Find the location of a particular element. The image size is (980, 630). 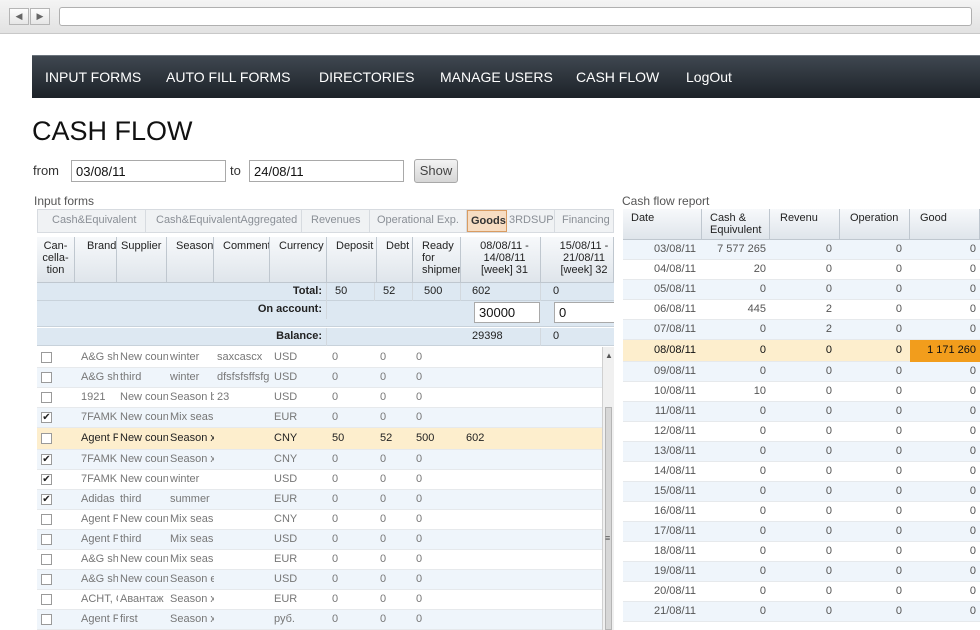

col-currency: Currency is located at coordinates (298, 260).